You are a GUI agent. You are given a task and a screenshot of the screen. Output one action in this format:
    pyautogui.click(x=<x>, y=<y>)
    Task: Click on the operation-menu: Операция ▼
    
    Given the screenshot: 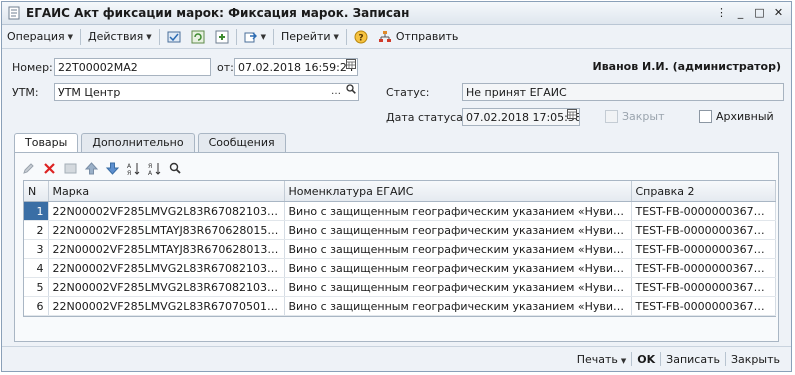 What is the action you would take?
    pyautogui.click(x=40, y=36)
    